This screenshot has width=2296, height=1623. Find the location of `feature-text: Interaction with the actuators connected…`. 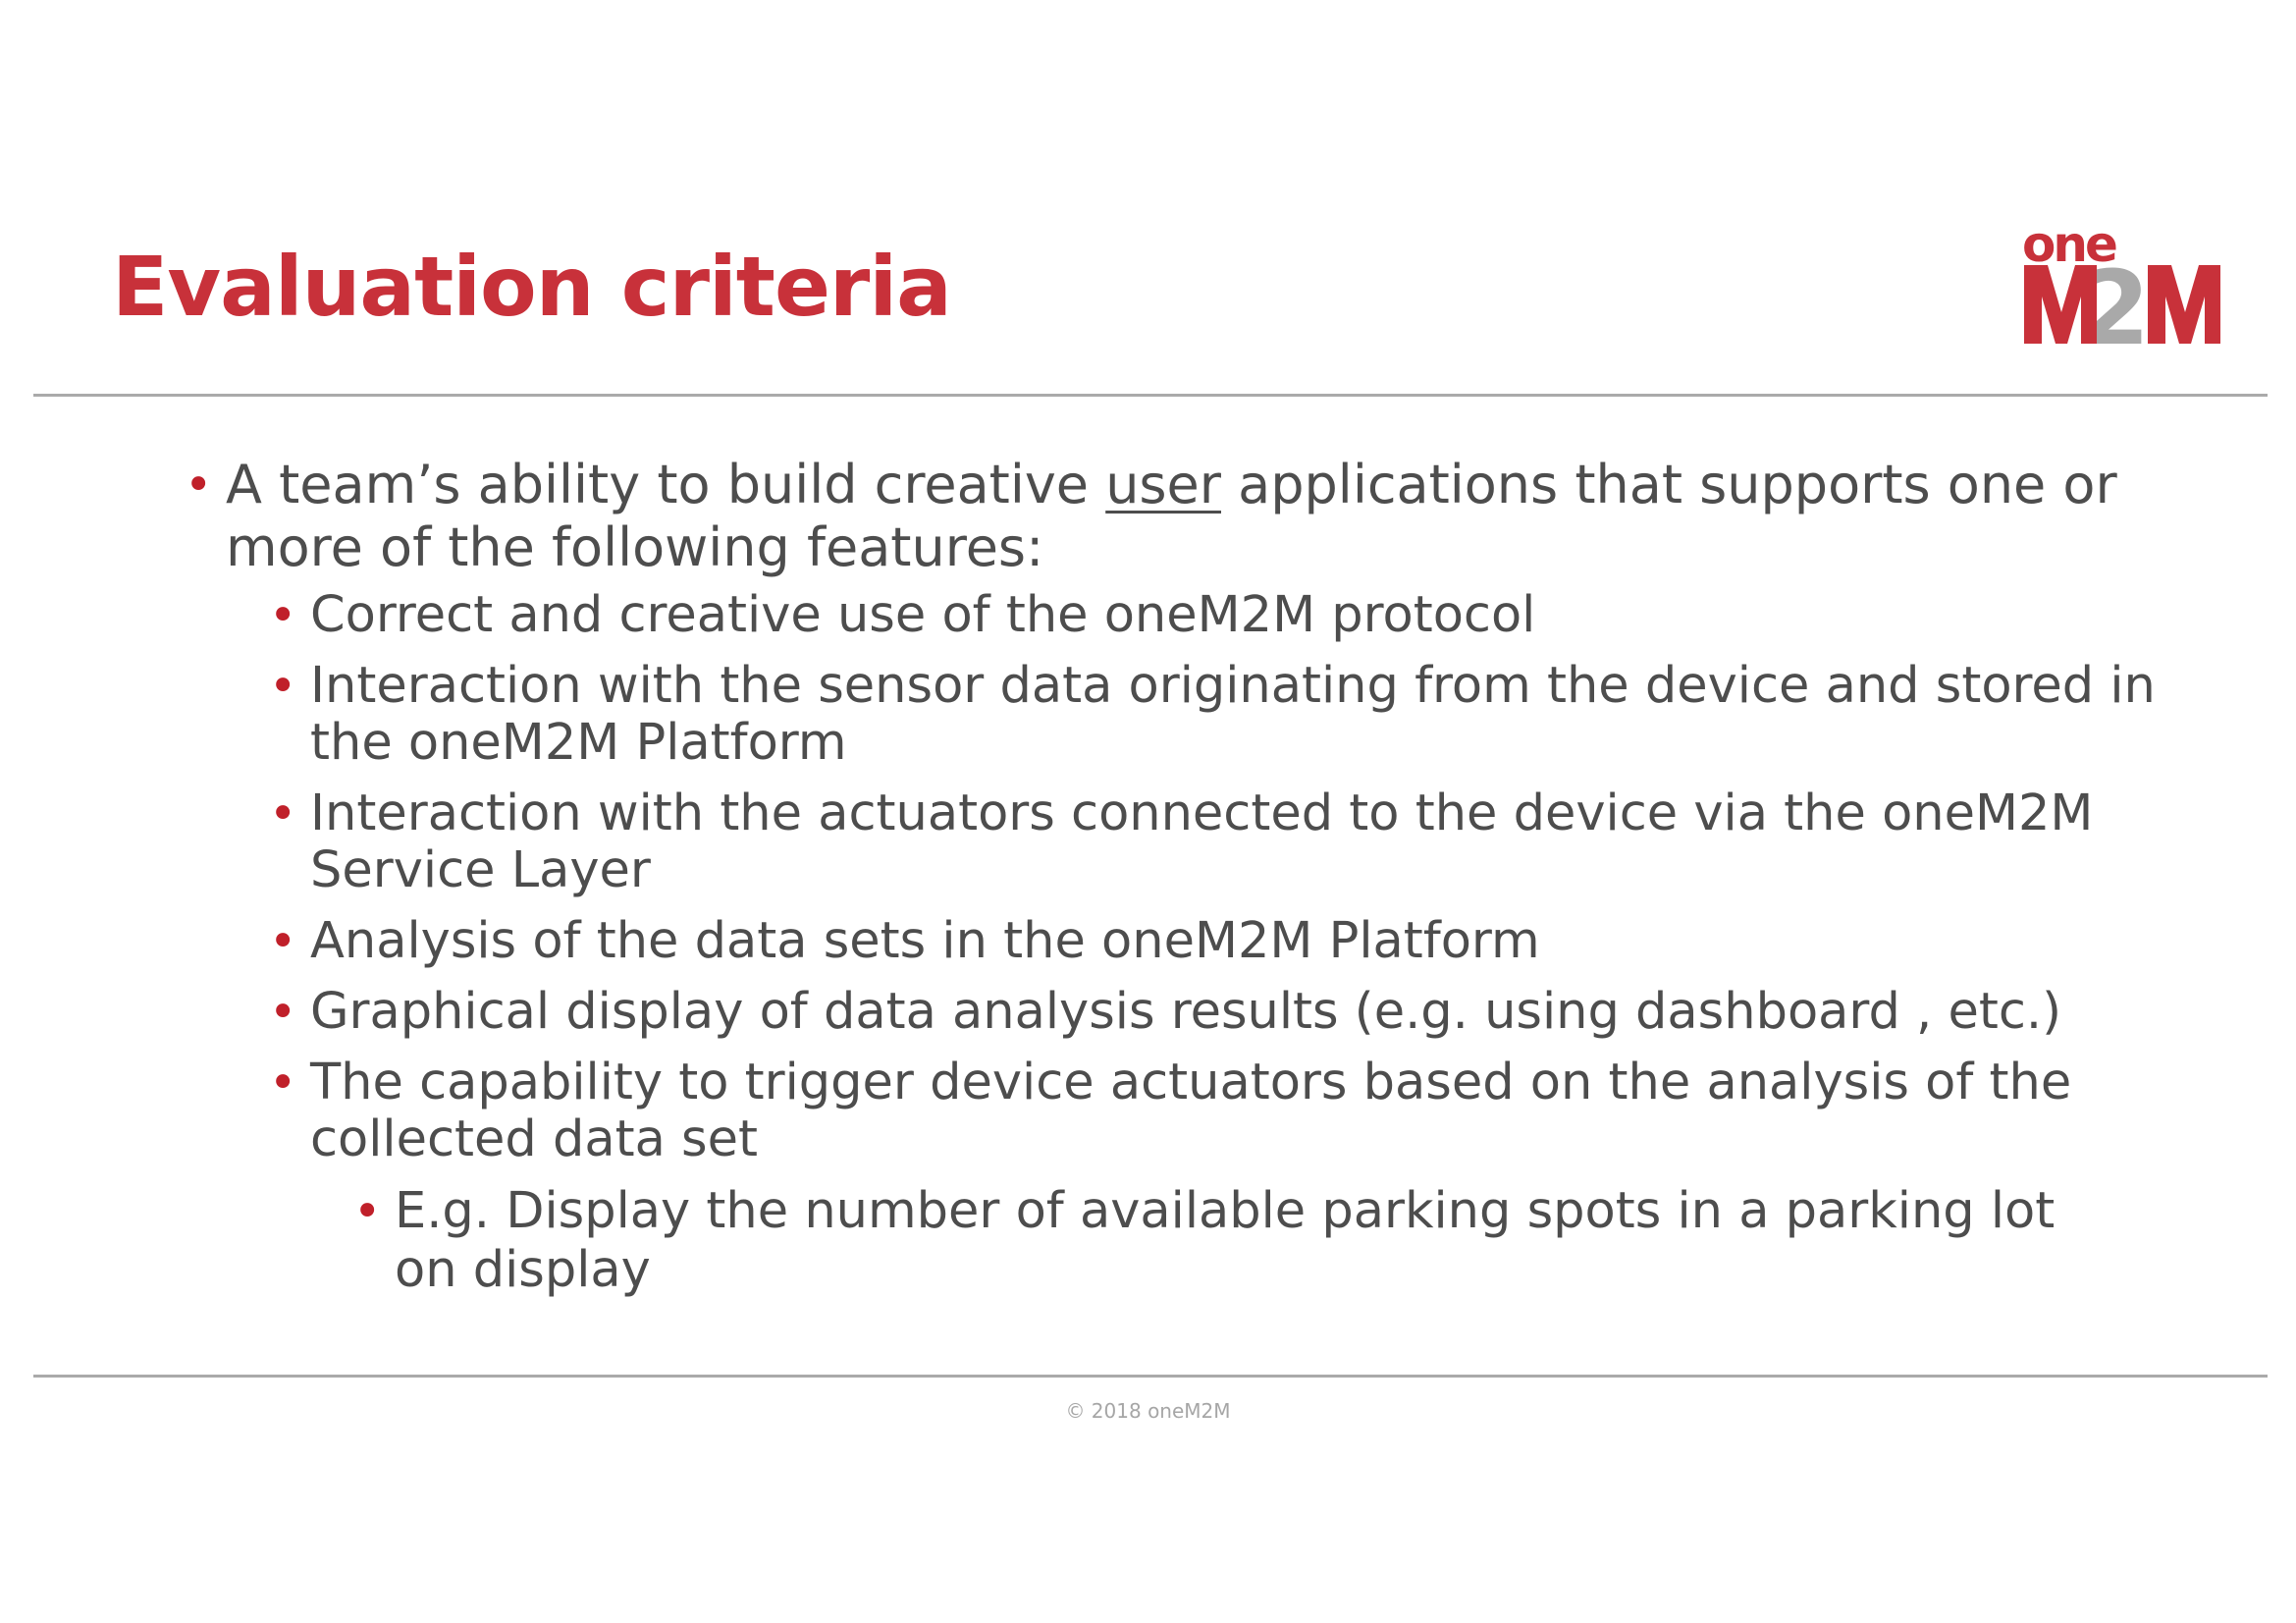

feature-text: Interaction with the actuators connected… is located at coordinates (1202, 841).